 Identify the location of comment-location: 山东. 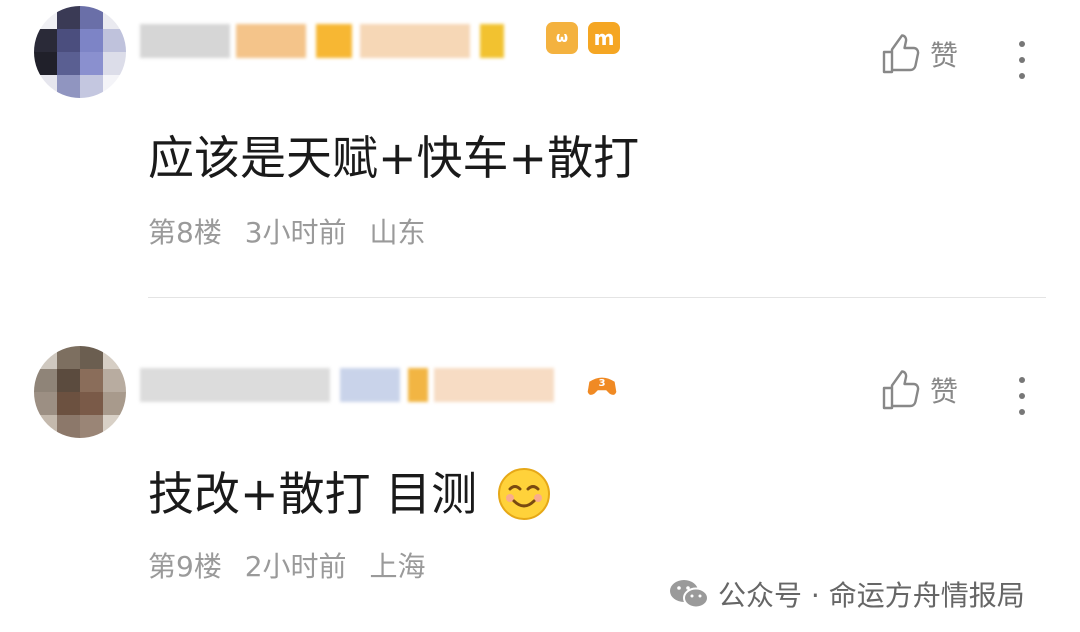
(397, 232).